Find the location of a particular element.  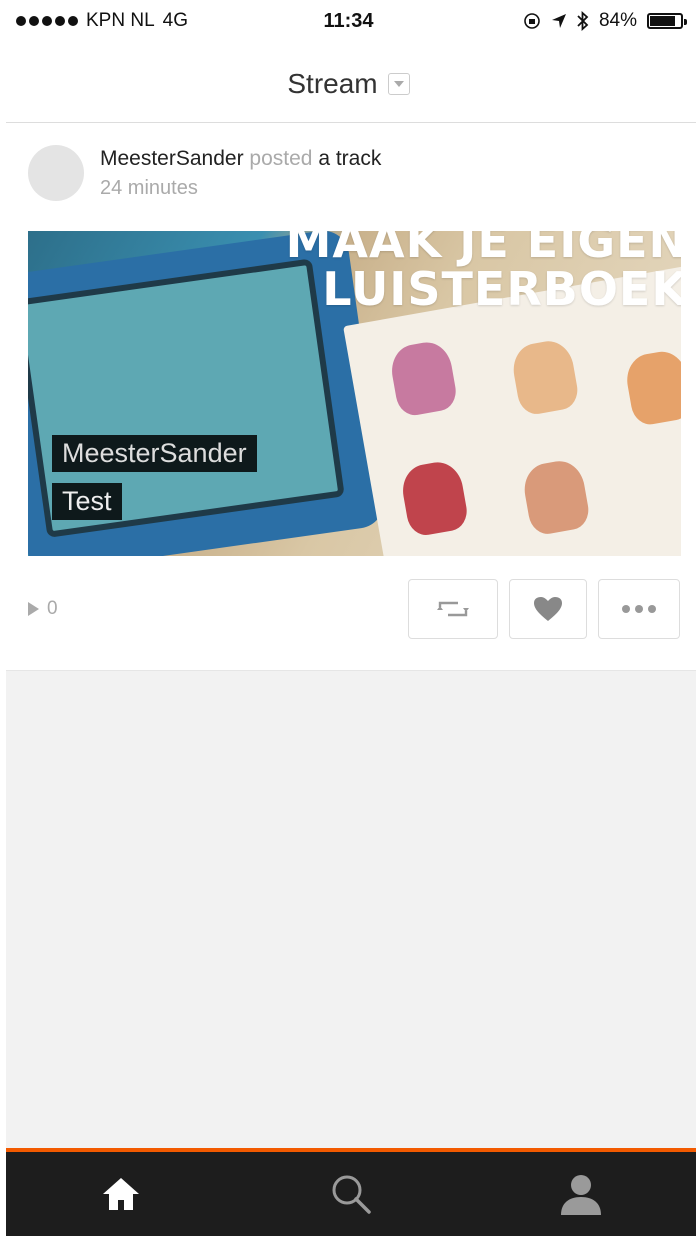

play-icon is located at coordinates (33, 609).